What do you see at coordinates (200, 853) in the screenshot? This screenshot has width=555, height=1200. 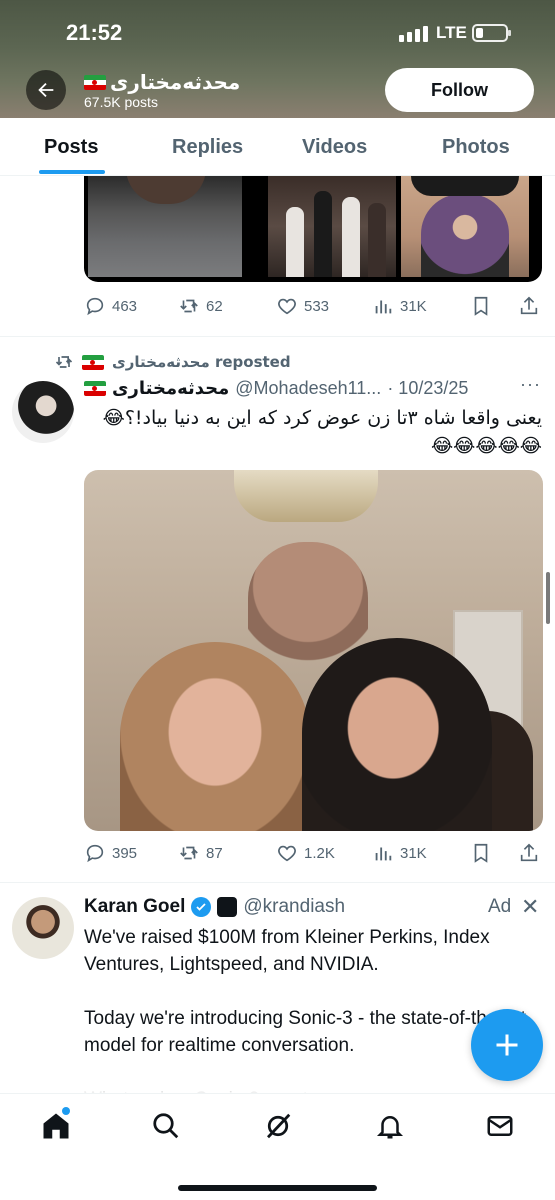 I see `repost-button: 87` at bounding box center [200, 853].